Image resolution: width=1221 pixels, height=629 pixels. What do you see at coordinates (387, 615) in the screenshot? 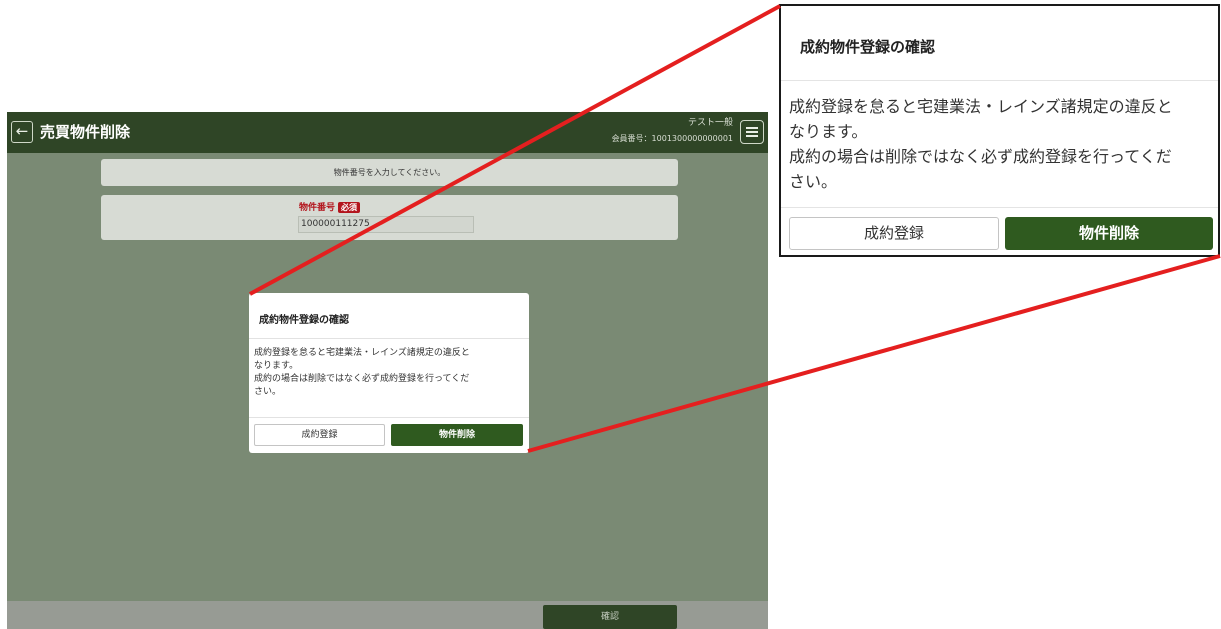
I see `footer-bar: 確認` at bounding box center [387, 615].